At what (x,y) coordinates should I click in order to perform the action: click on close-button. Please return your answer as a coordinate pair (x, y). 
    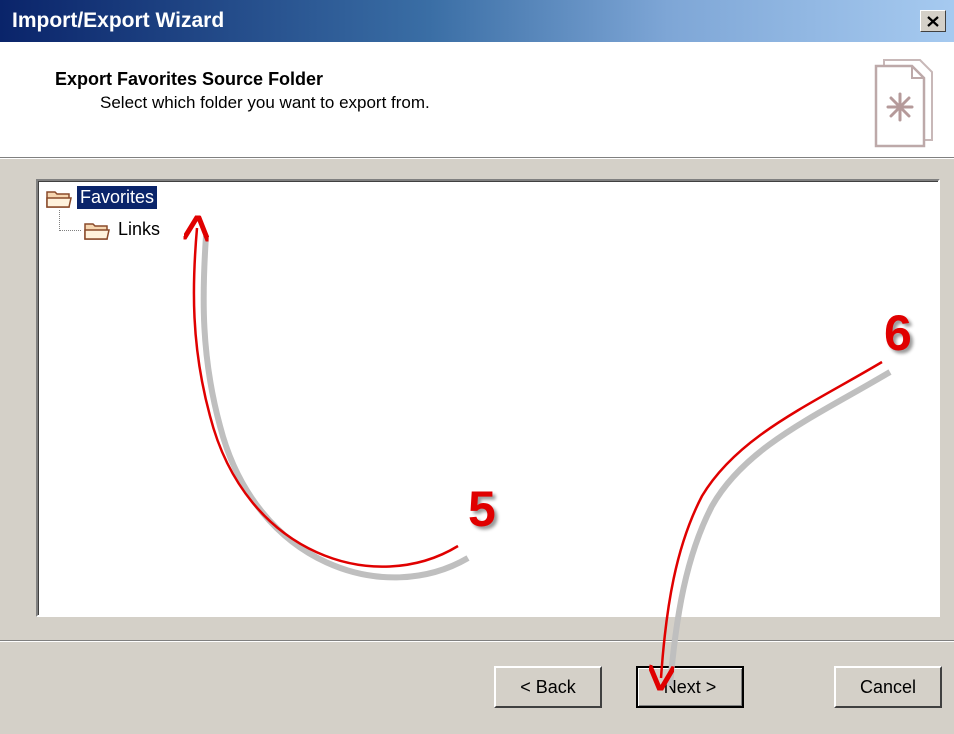
    Looking at the image, I should click on (933, 21).